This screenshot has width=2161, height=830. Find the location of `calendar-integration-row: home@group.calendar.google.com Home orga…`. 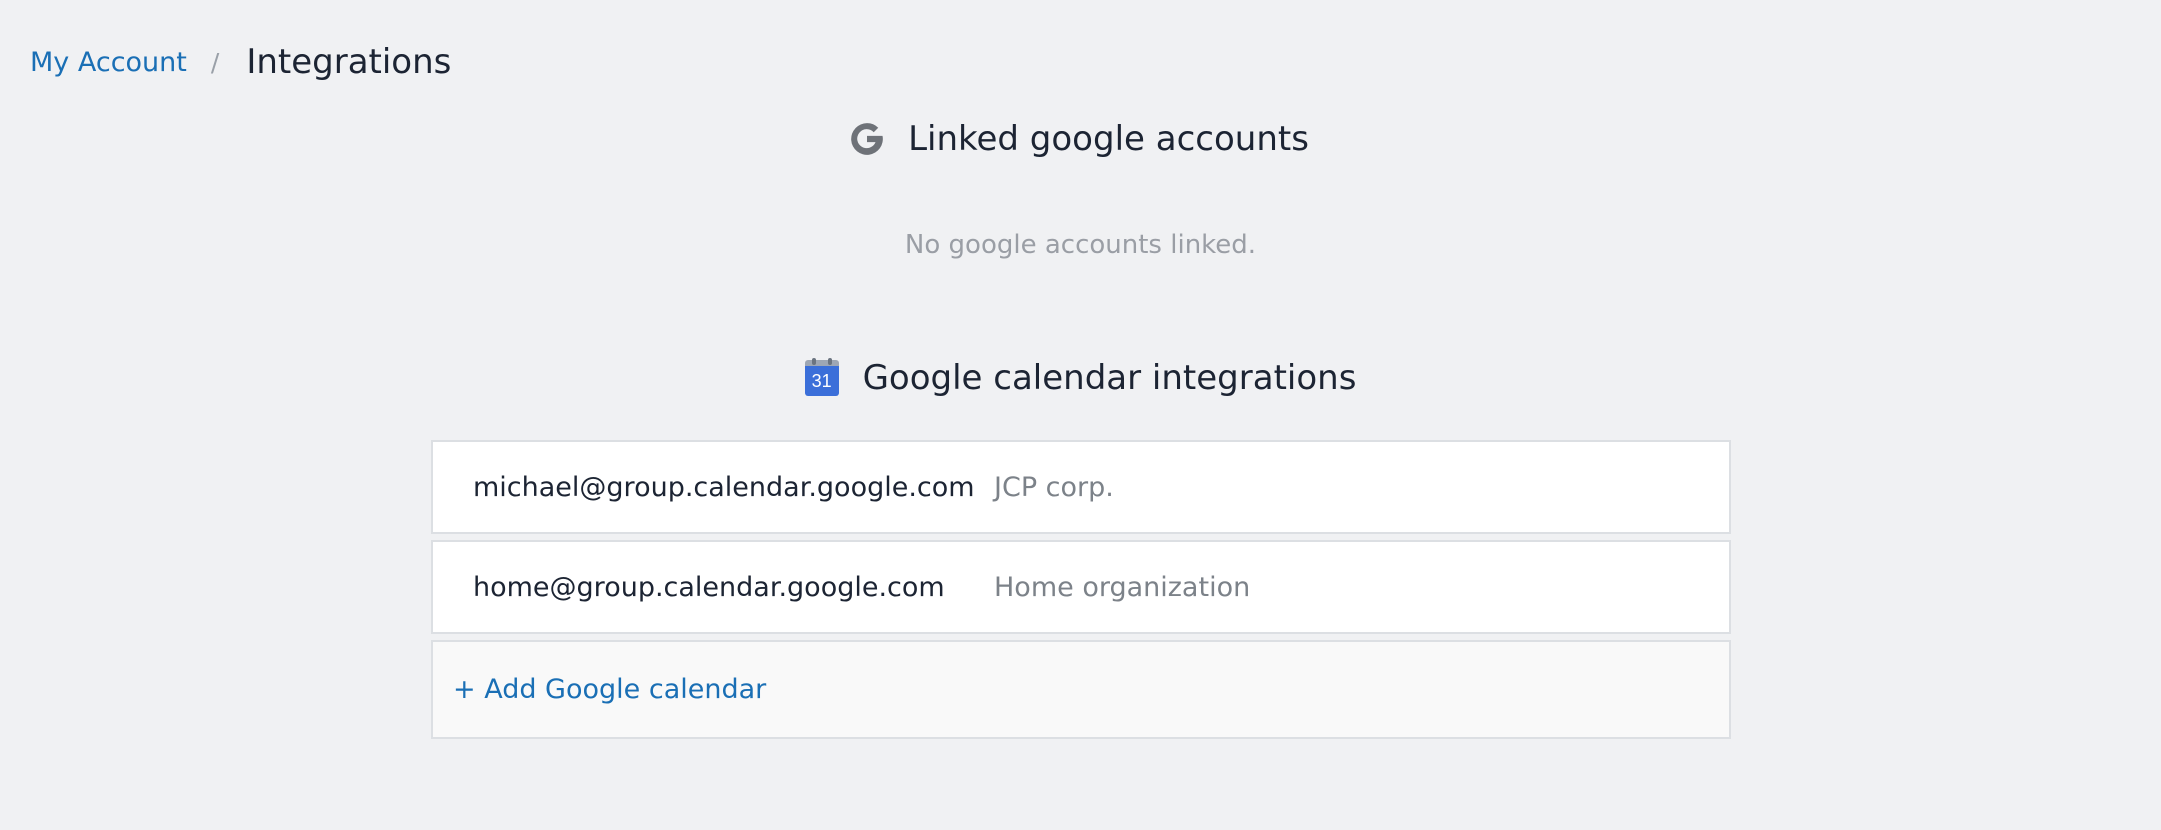

calendar-integration-row: home@group.calendar.google.com Home orga… is located at coordinates (1081, 587).